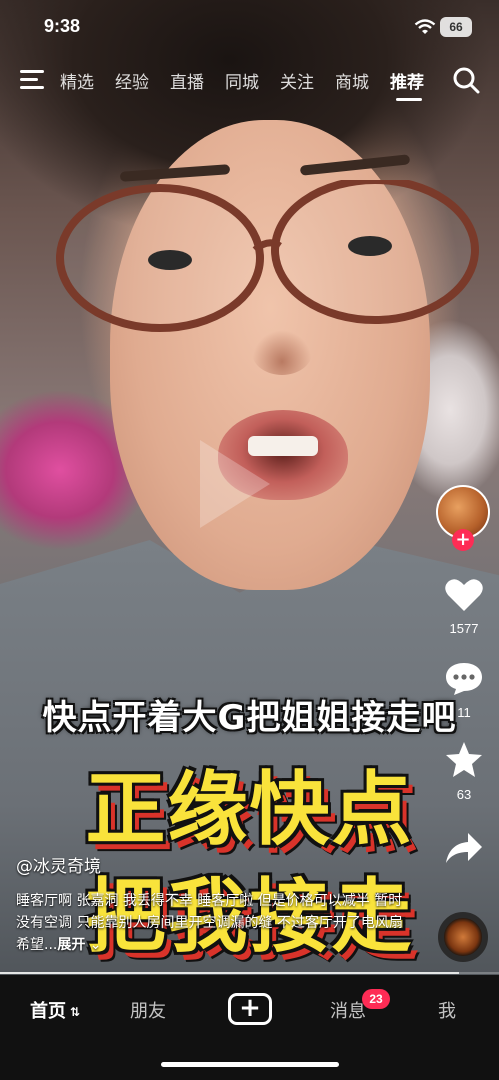 The width and height of the screenshot is (499, 1080). What do you see at coordinates (267, 256) in the screenshot?
I see `glasses` at bounding box center [267, 256].